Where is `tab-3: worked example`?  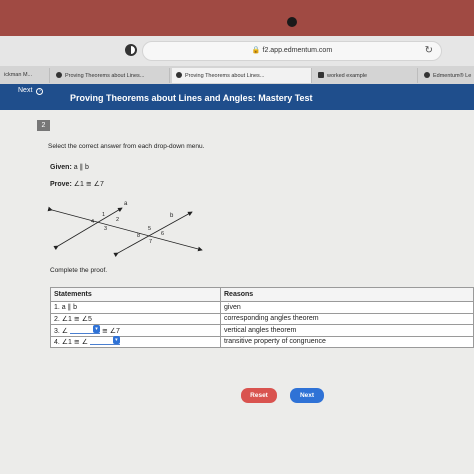
tab-3: worked example is located at coordinates (366, 75).